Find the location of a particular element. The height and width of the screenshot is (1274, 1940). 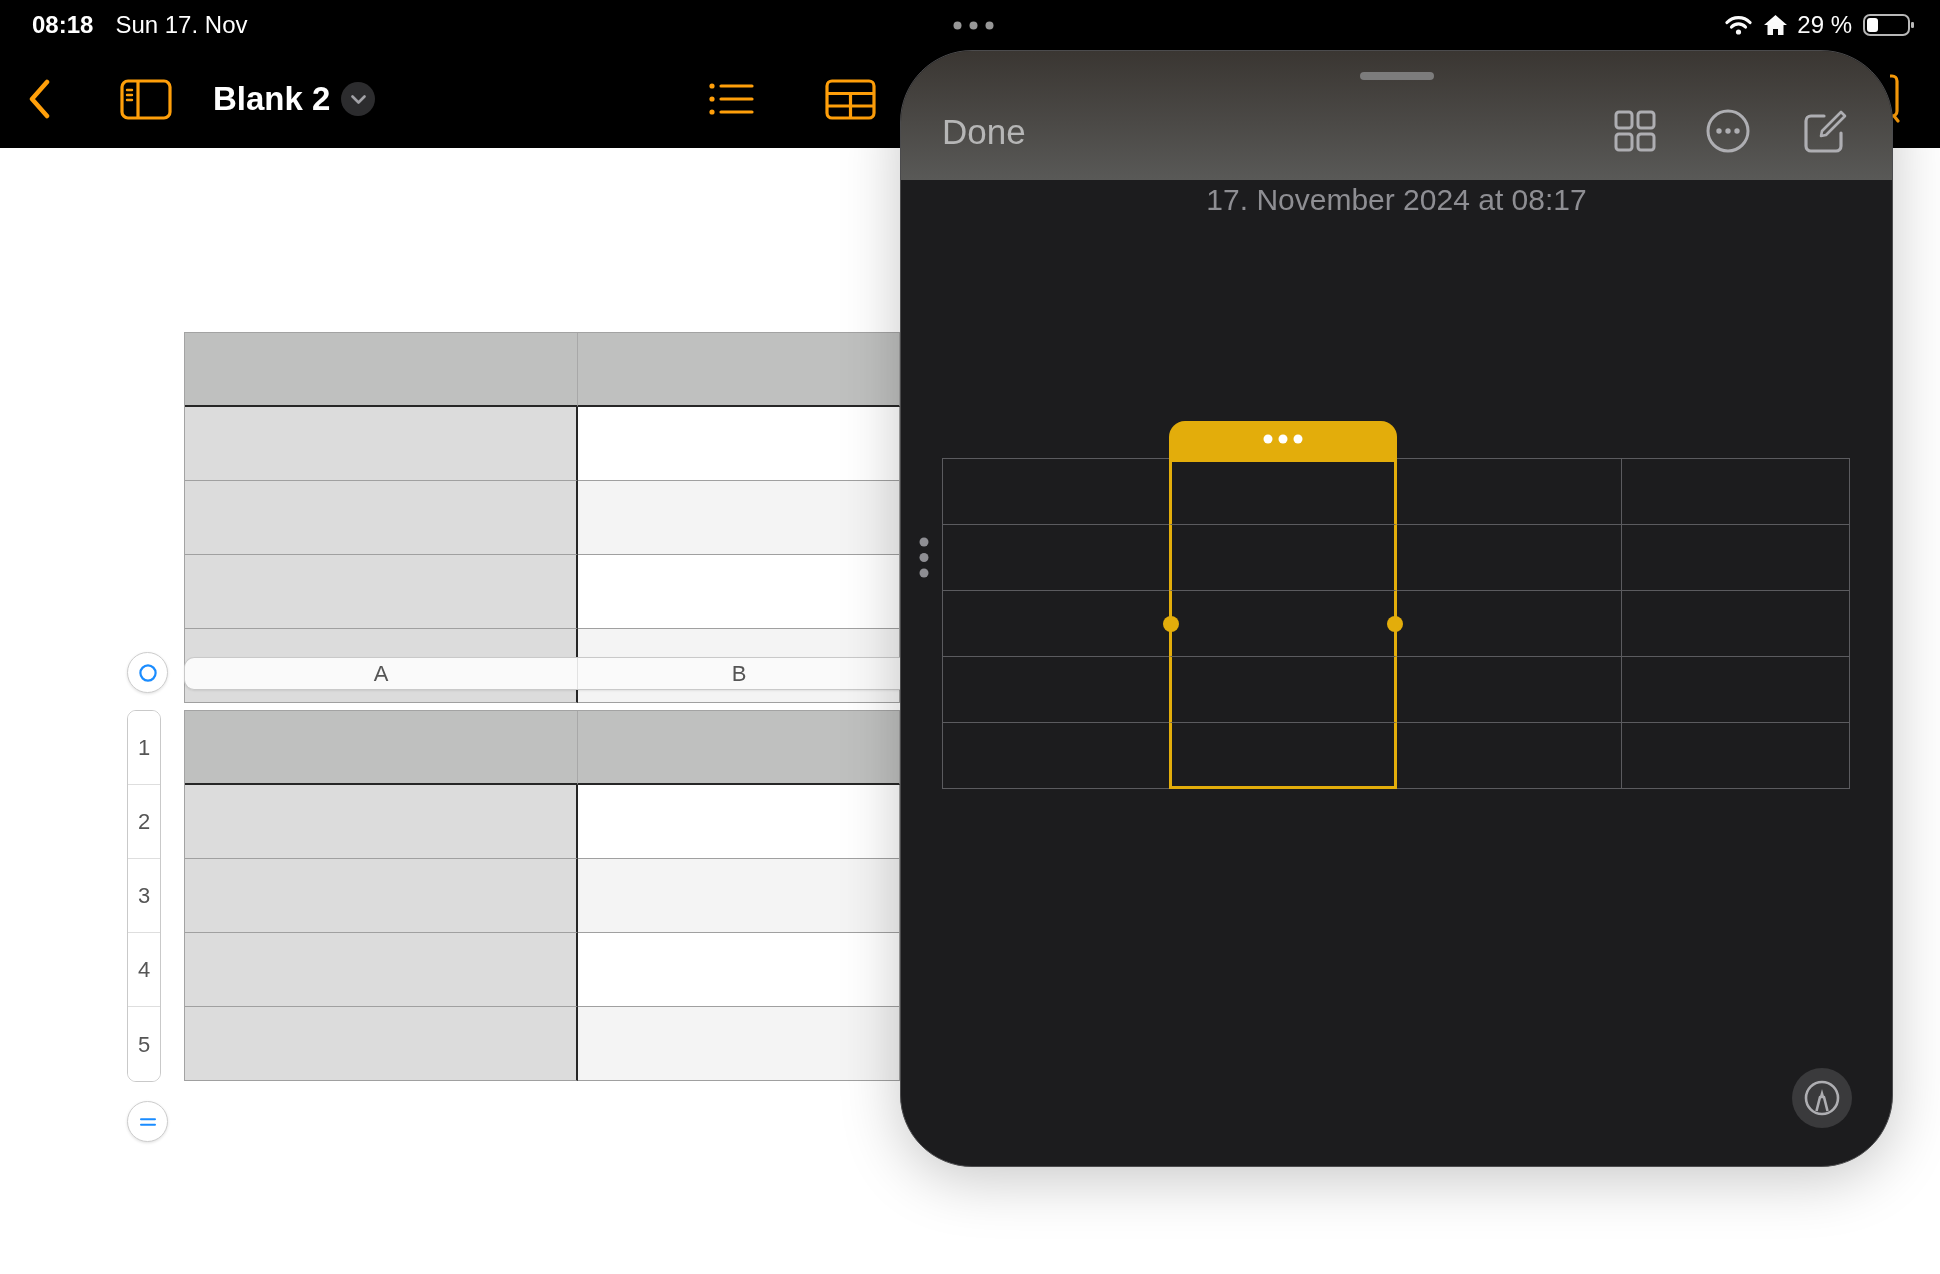

markup-icon is located at coordinates (1822, 1098).